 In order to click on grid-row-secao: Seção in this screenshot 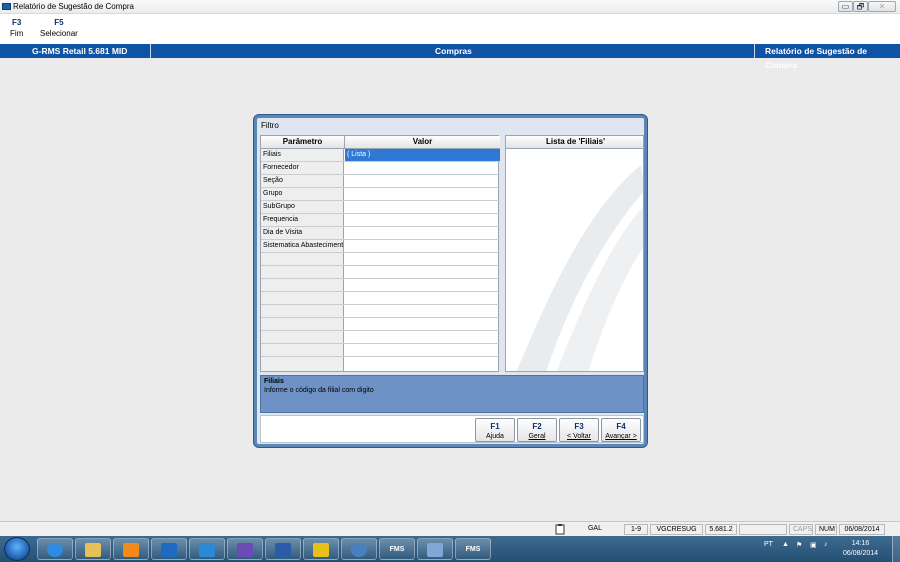, I will do `click(380, 181)`.